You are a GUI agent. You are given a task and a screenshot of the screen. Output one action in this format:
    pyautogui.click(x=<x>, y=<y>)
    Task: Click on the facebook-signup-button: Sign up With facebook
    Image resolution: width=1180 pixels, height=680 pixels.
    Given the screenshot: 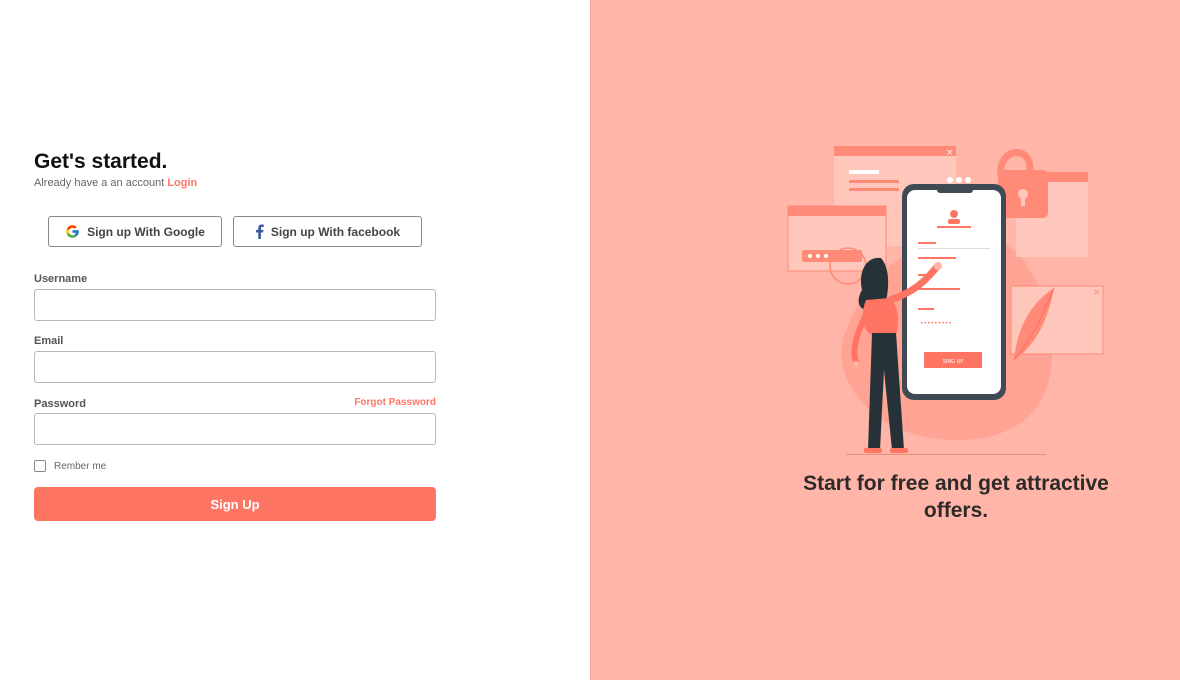 What is the action you would take?
    pyautogui.click(x=327, y=231)
    